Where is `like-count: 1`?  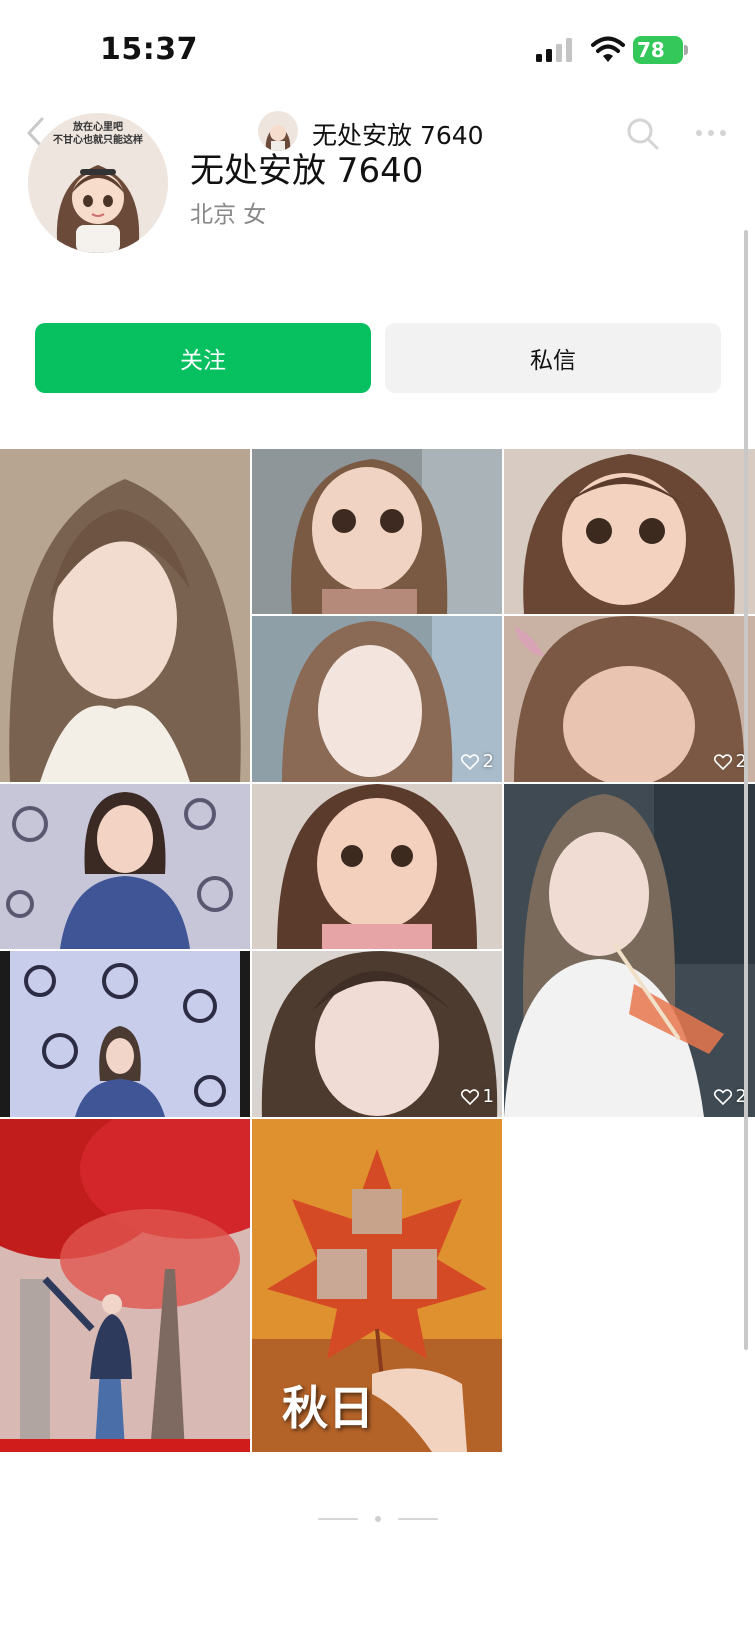 like-count: 1 is located at coordinates (477, 1096).